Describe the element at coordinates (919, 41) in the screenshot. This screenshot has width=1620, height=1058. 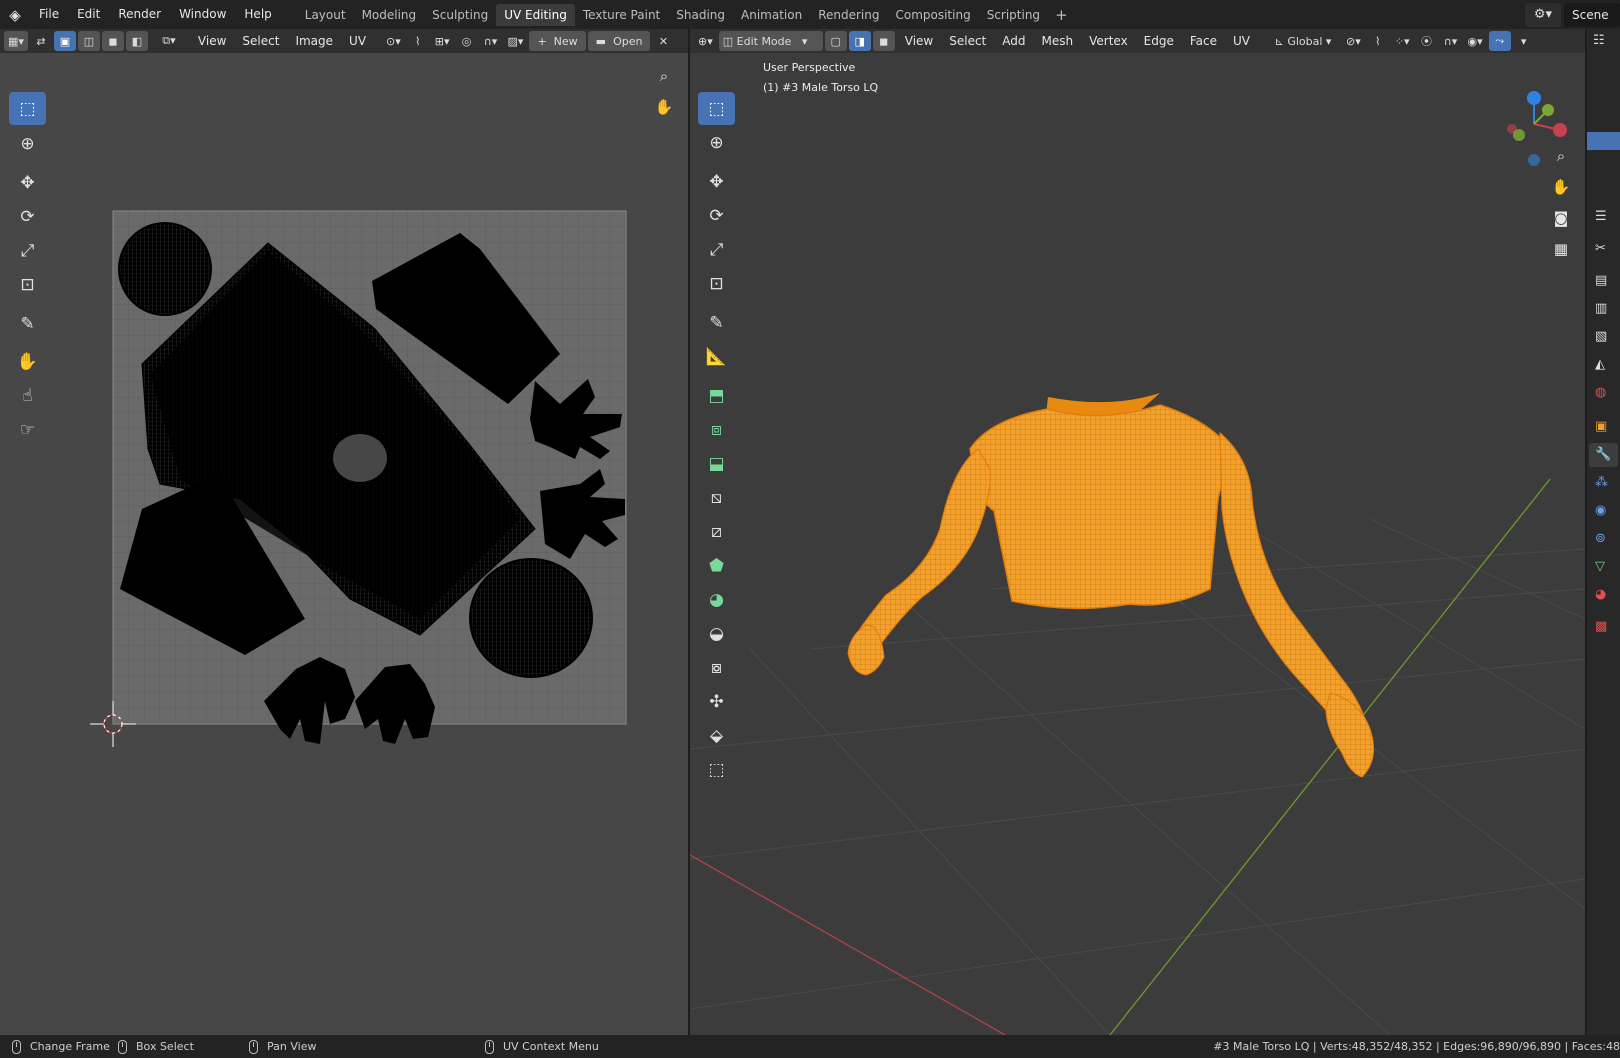
I see `viewport-menu-view: View` at that location.